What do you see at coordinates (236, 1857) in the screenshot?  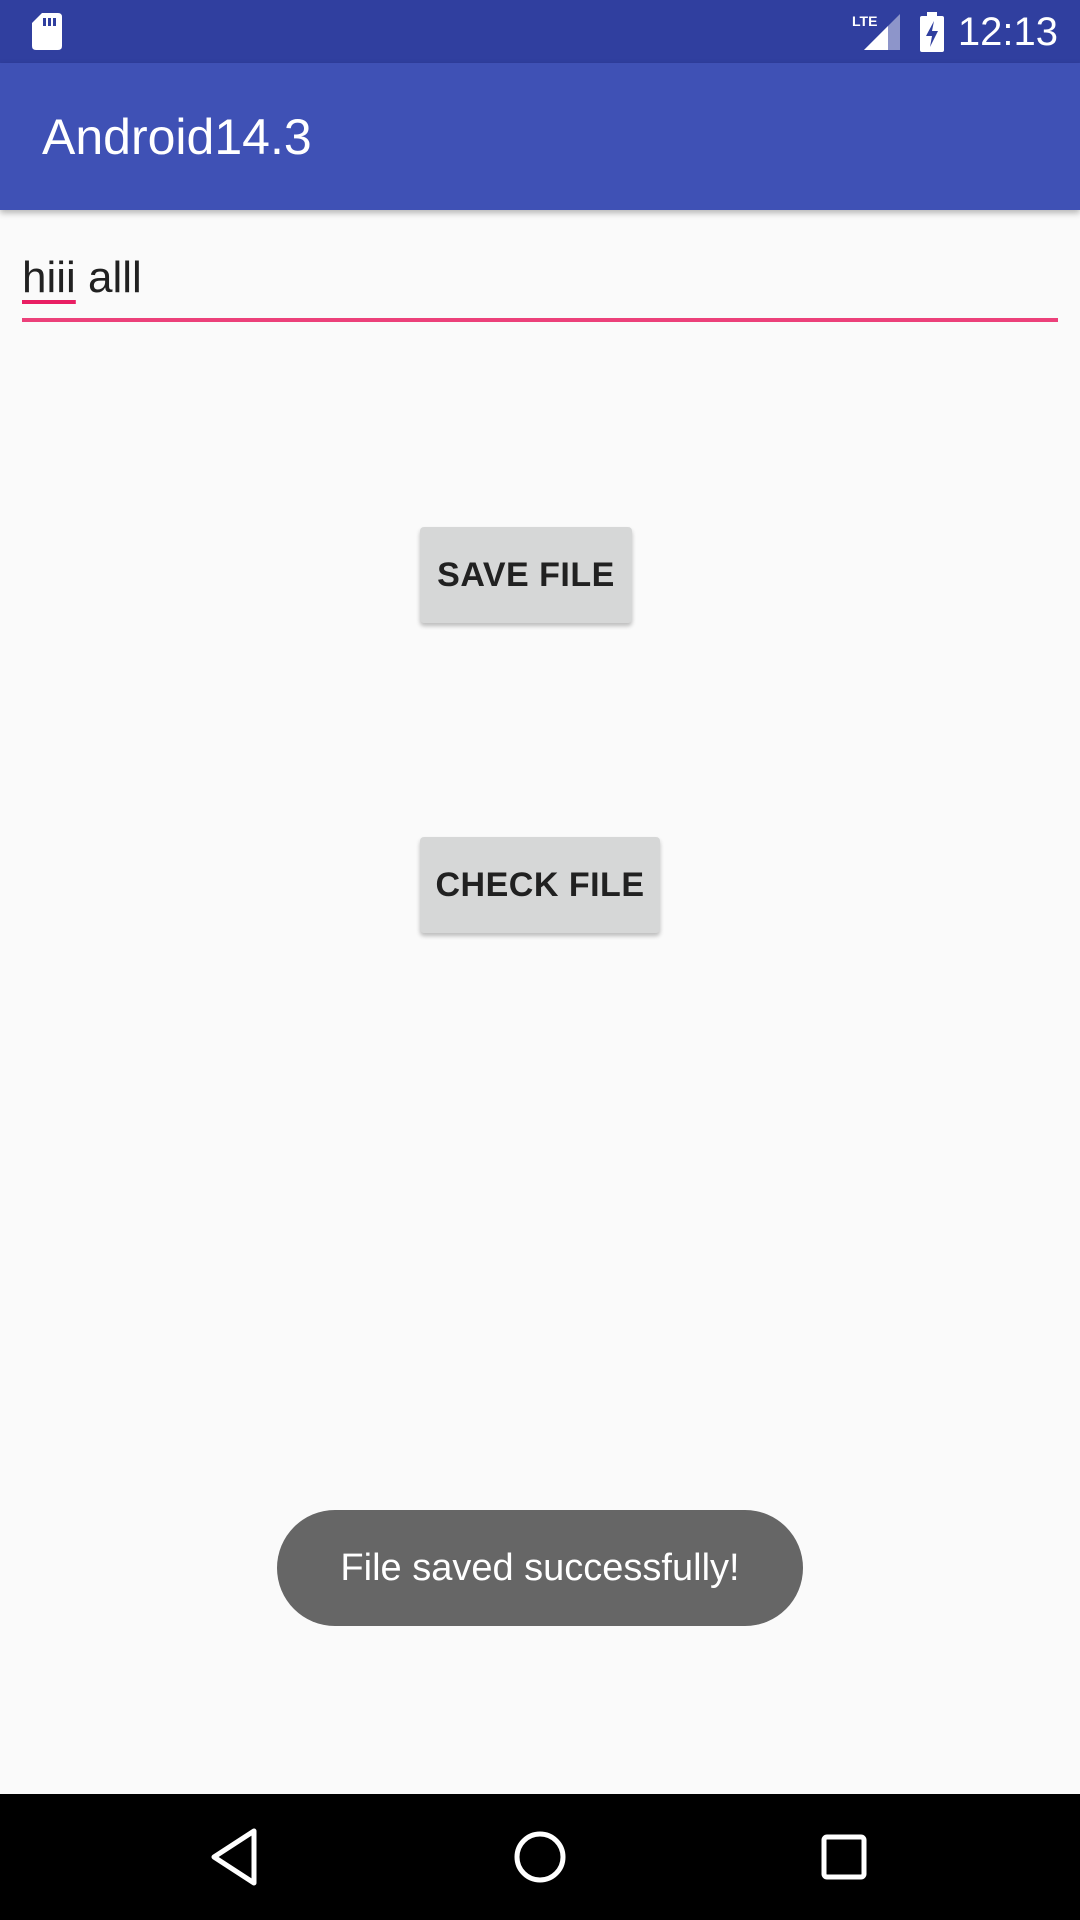 I see `back-icon` at bounding box center [236, 1857].